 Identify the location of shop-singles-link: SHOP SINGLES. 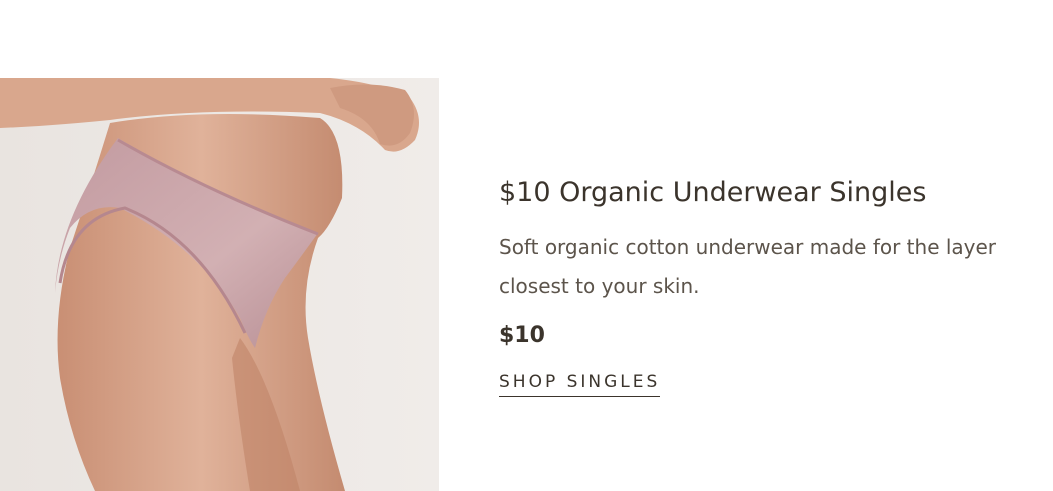
(580, 383).